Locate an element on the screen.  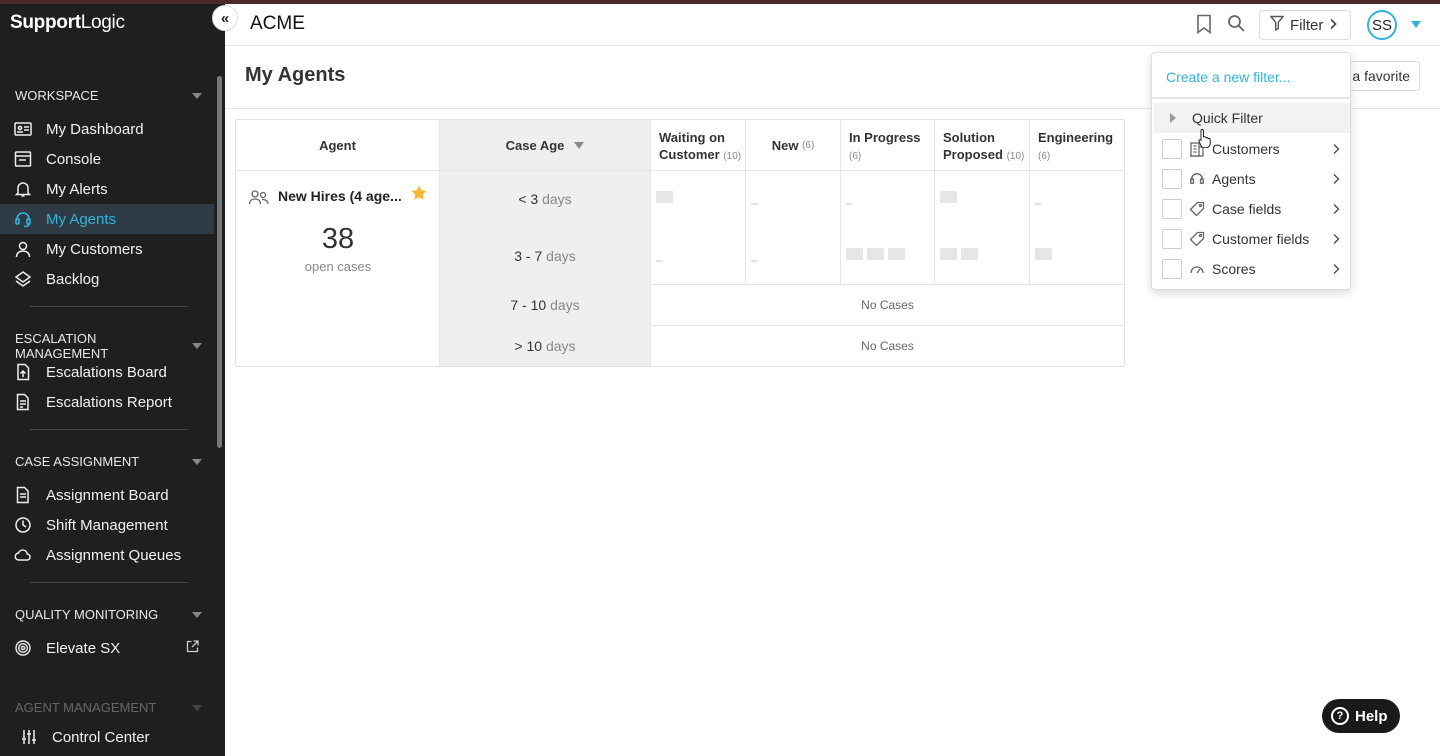
collapse-sidebar-button: « is located at coordinates (225, 18).